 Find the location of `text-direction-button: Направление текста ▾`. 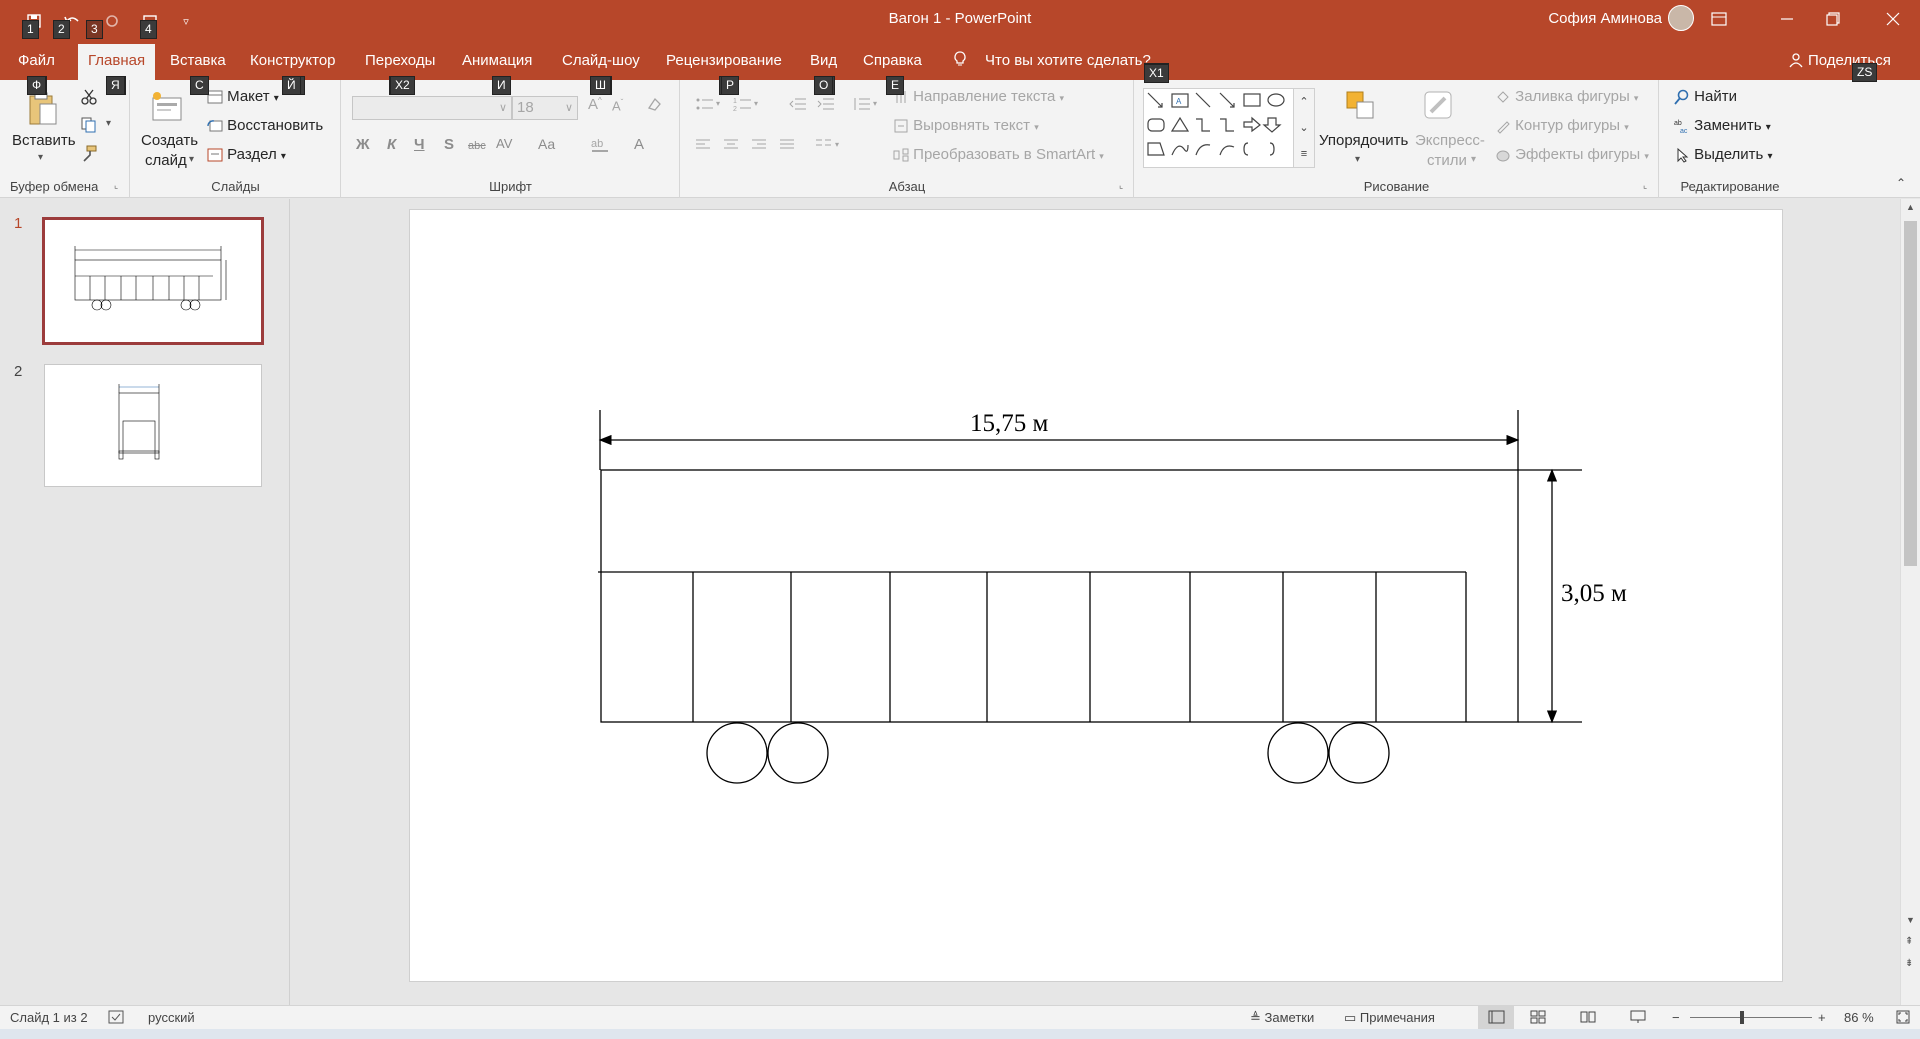

text-direction-button: Направление текста ▾ is located at coordinates (978, 96).